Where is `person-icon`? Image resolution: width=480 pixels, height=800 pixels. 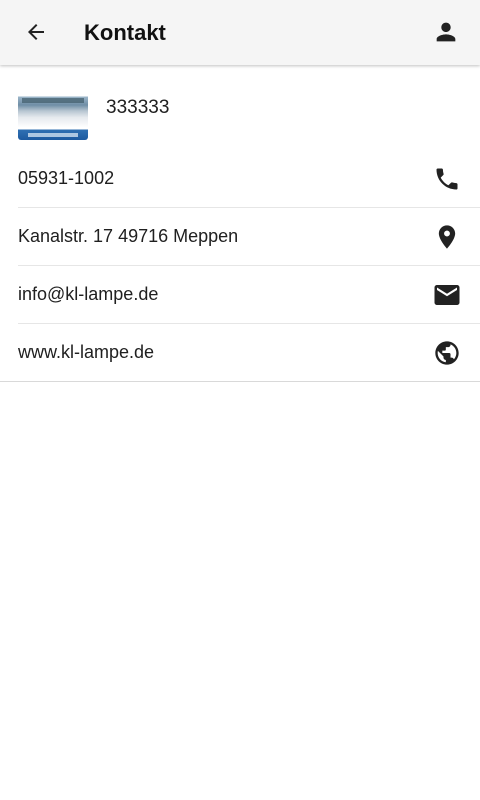 person-icon is located at coordinates (446, 32).